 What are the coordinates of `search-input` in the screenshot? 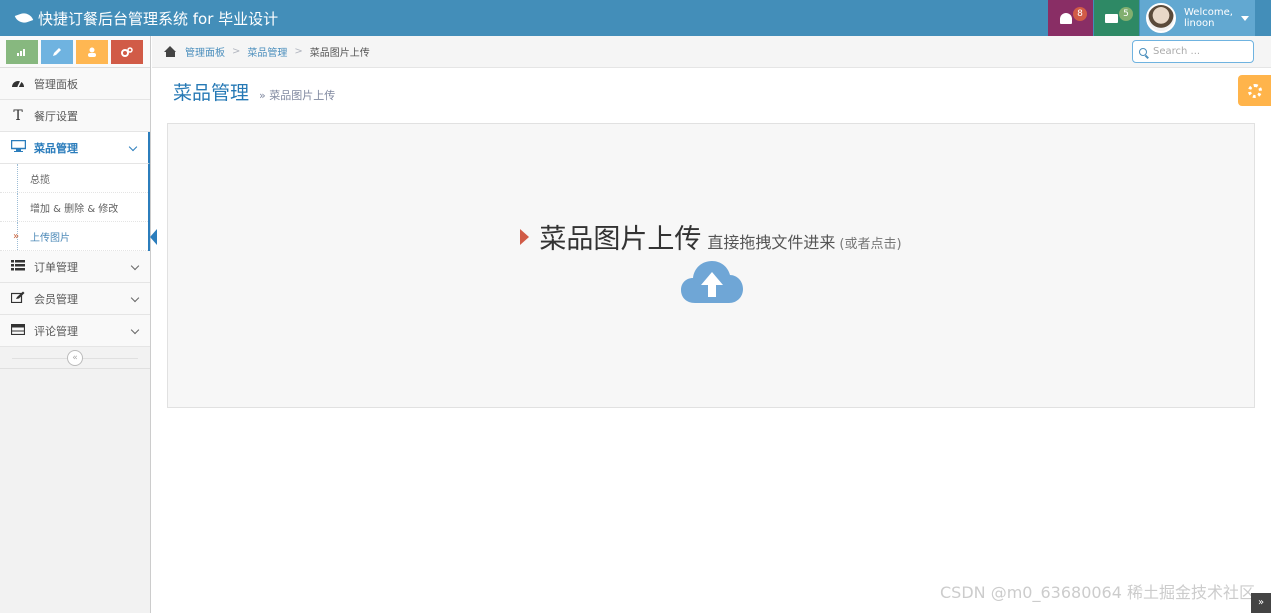 It's located at (1201, 51).